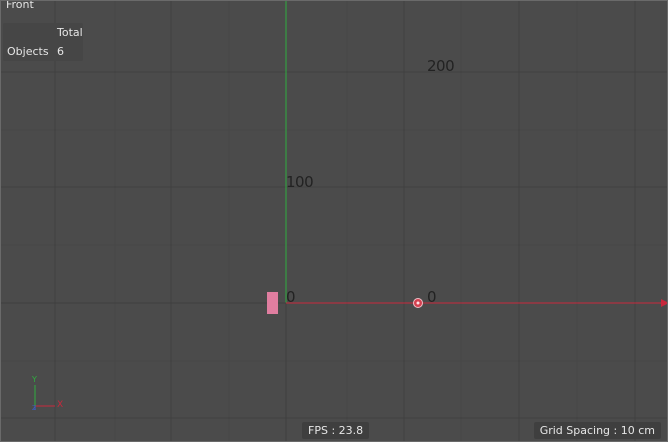 This screenshot has height=442, width=668. Describe the element at coordinates (597, 430) in the screenshot. I see `grid-spacing-indicator: Grid Spacing : 10 cm` at that location.